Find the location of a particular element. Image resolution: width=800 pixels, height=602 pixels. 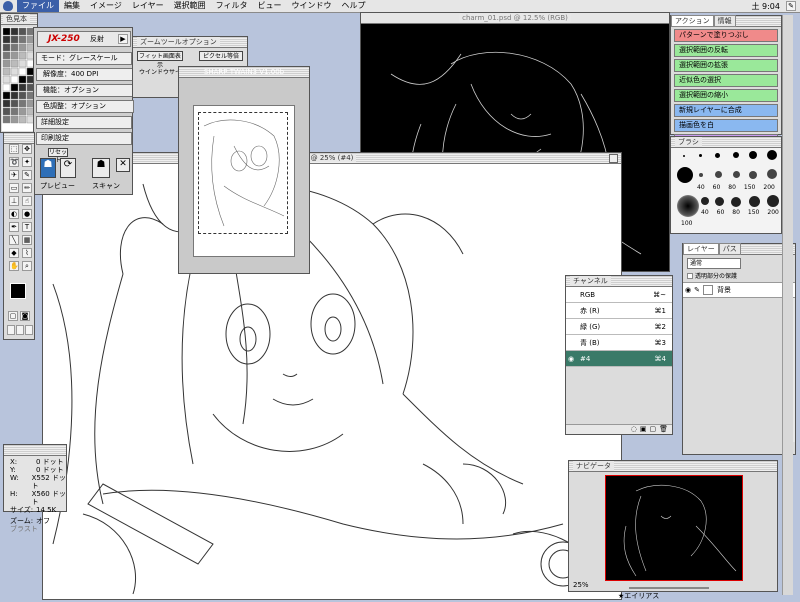

foreground-color is located at coordinates (18, 291).